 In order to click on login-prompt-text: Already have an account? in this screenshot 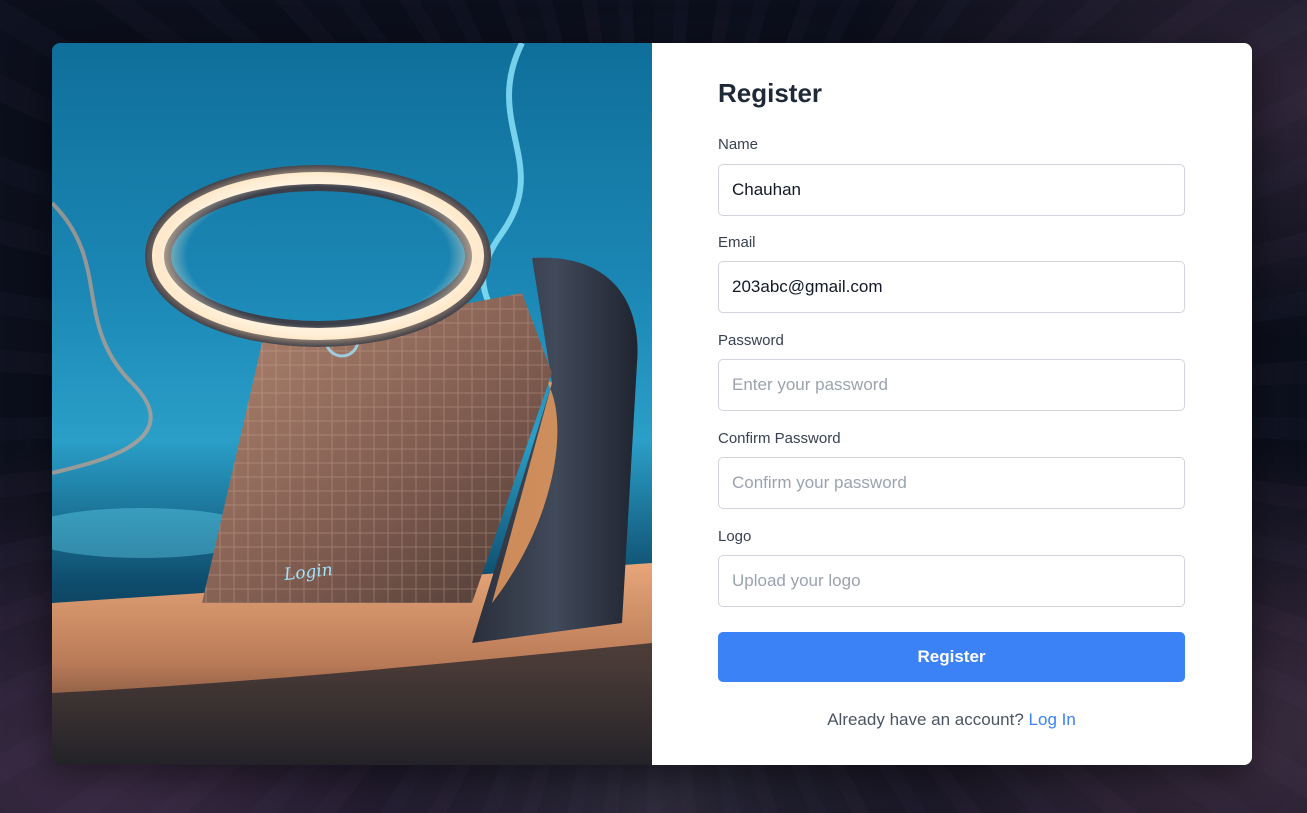, I will do `click(925, 719)`.